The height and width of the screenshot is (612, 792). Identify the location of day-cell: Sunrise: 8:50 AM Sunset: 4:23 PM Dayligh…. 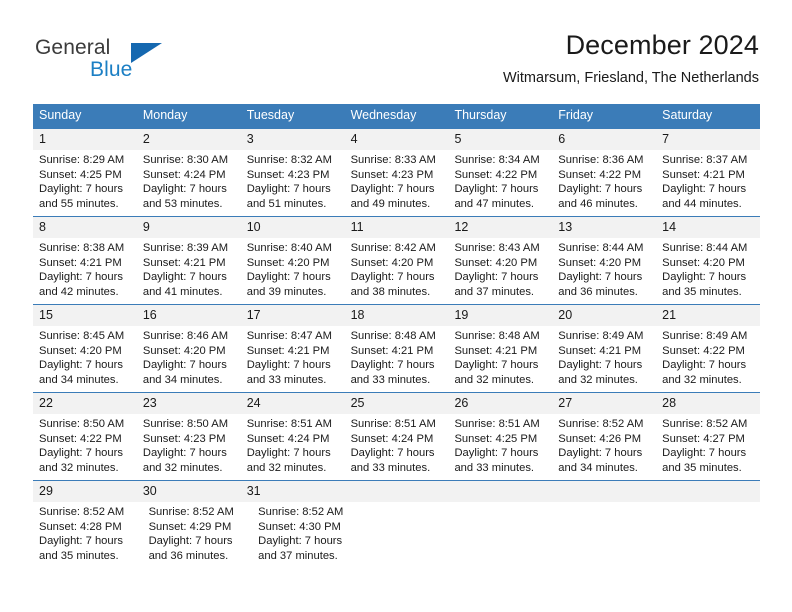
(189, 447).